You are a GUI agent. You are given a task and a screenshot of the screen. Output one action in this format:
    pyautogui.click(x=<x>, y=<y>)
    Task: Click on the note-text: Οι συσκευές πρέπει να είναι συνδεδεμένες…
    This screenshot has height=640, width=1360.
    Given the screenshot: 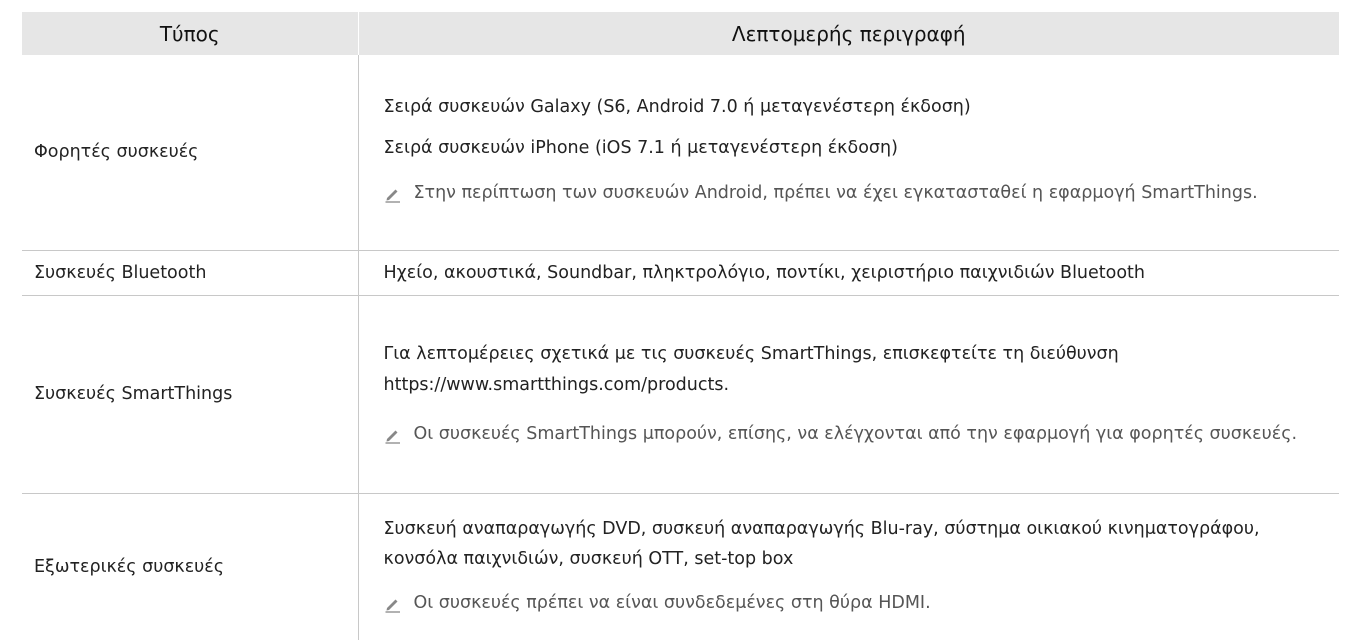 What is the action you would take?
    pyautogui.click(x=672, y=603)
    